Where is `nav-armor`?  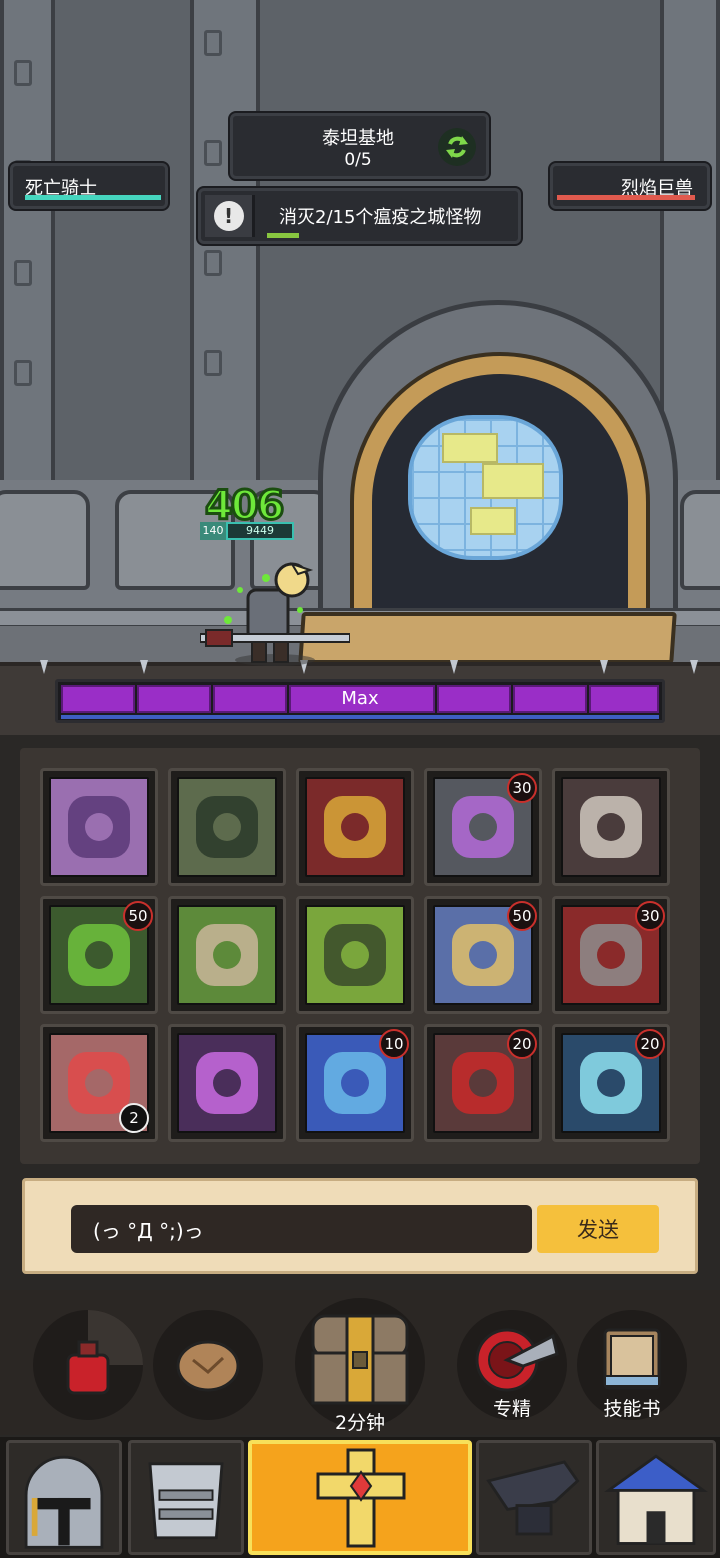
nav-armor is located at coordinates (186, 1497).